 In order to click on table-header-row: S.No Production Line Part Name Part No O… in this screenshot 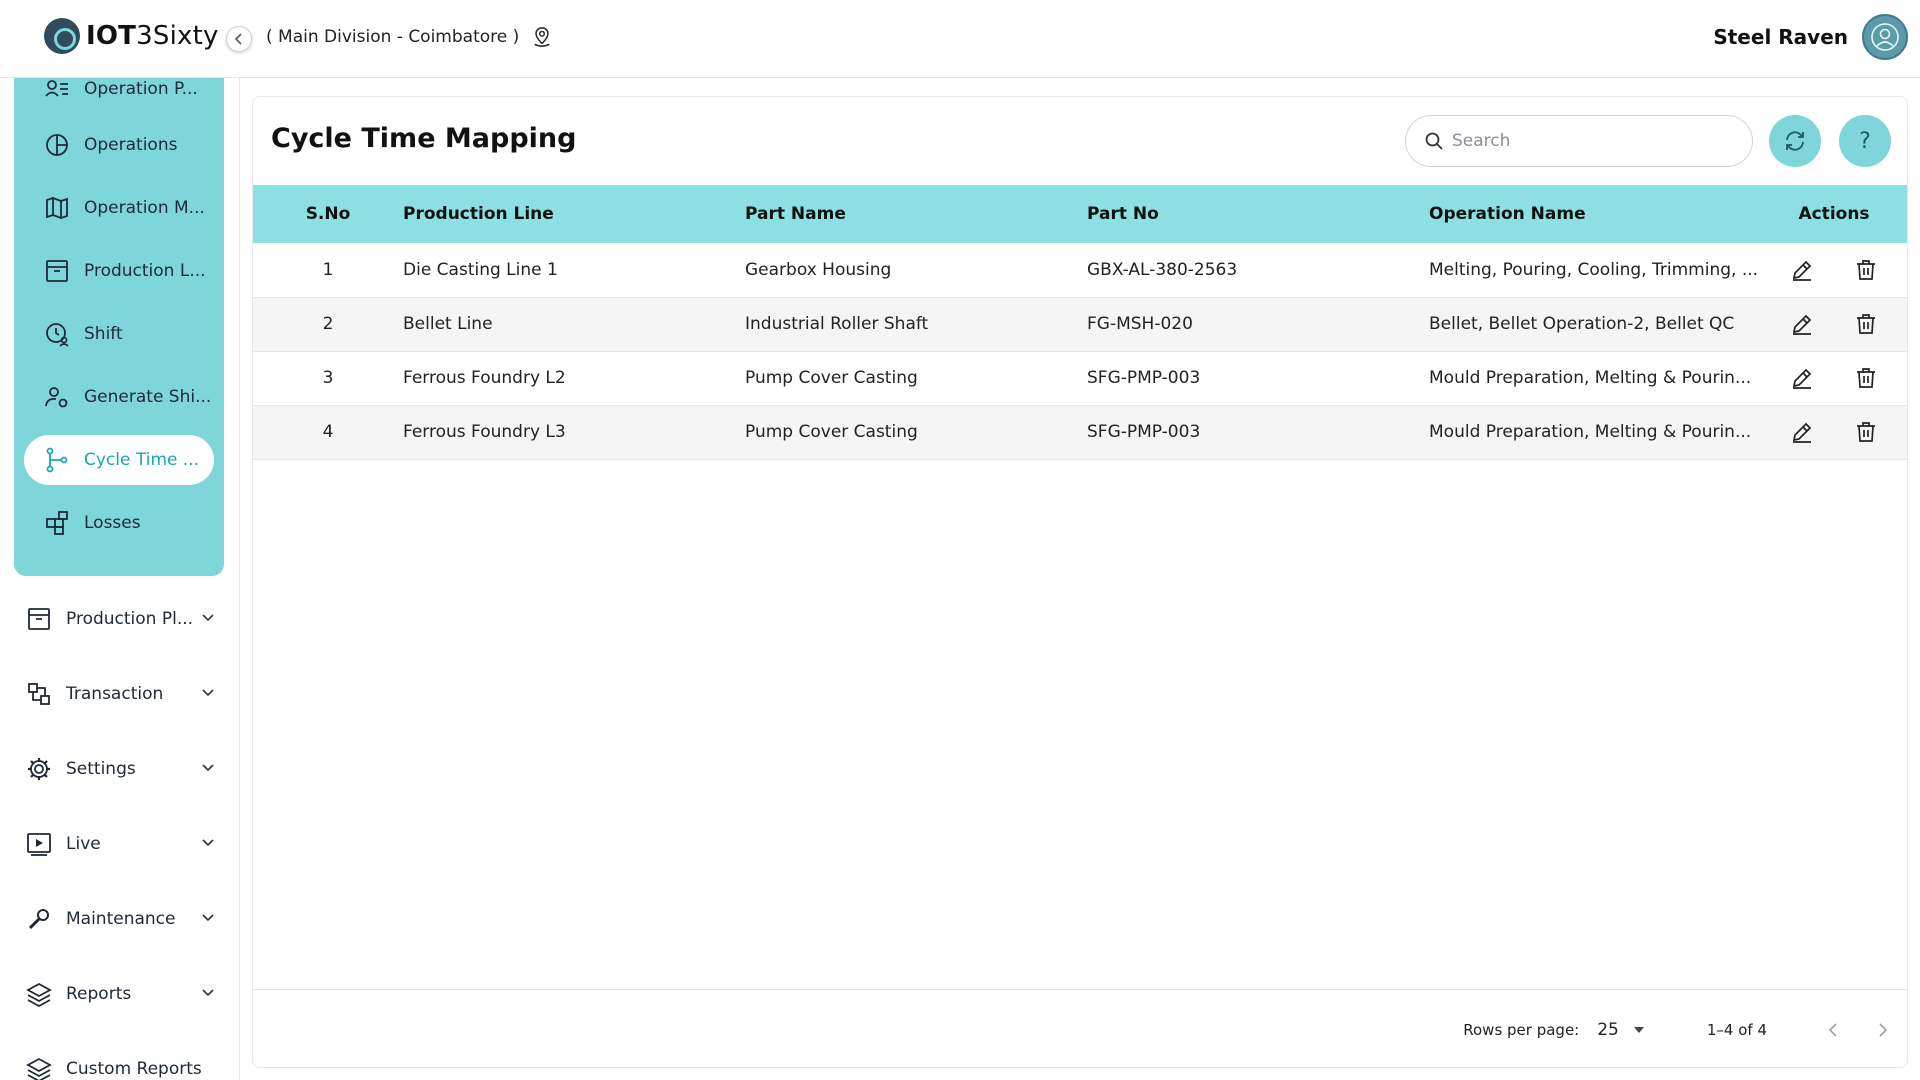, I will do `click(1080, 214)`.